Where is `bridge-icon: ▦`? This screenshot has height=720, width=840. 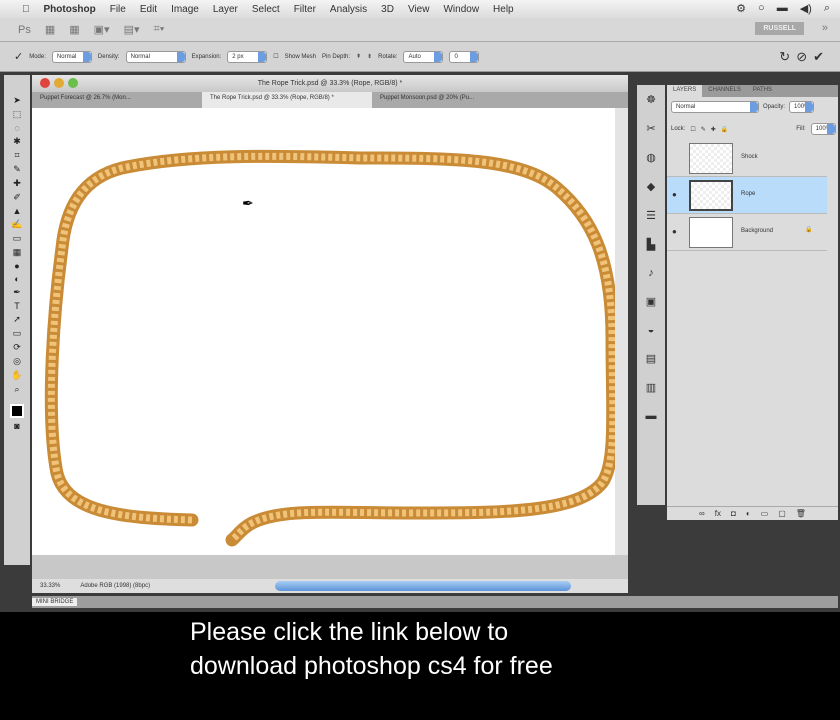 bridge-icon: ▦ is located at coordinates (50, 29).